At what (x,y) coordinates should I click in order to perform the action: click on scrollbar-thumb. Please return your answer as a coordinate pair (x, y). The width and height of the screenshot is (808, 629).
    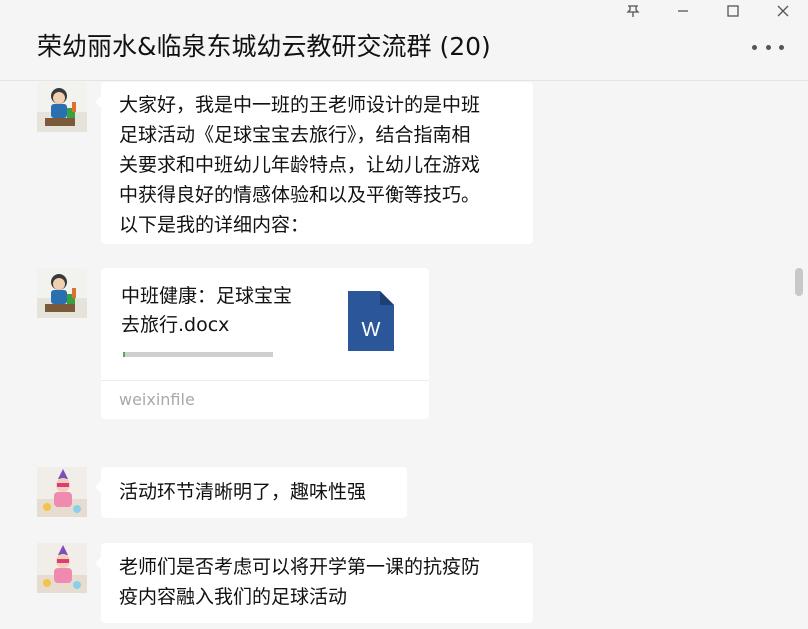
    Looking at the image, I should click on (799, 282).